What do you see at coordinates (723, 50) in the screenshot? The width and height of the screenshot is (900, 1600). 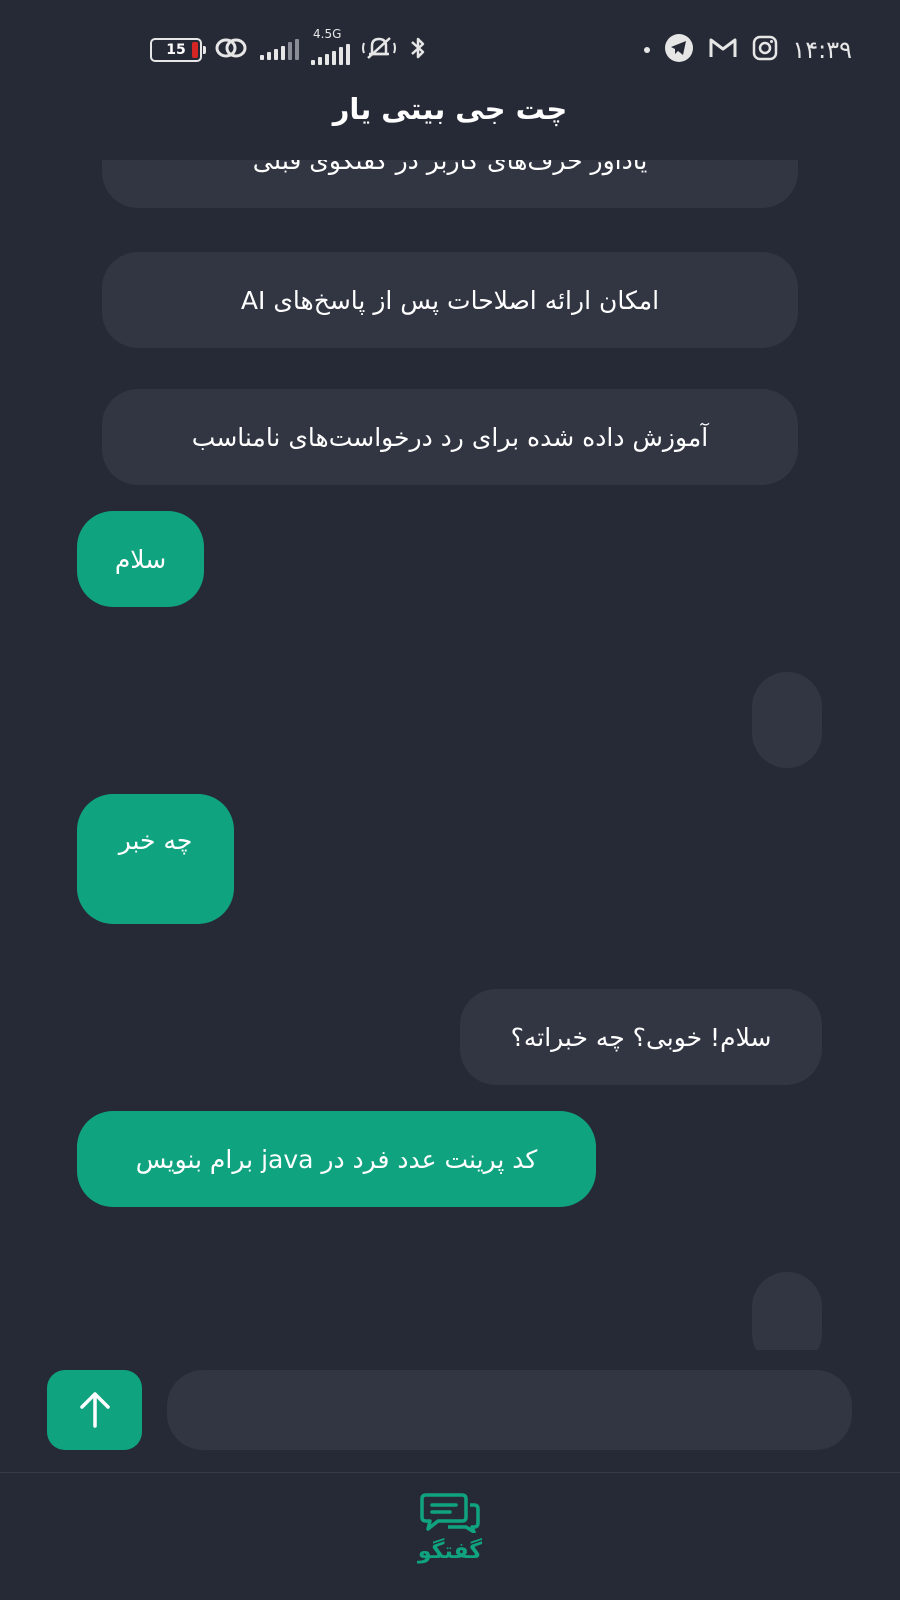 I see `gmail-icon` at bounding box center [723, 50].